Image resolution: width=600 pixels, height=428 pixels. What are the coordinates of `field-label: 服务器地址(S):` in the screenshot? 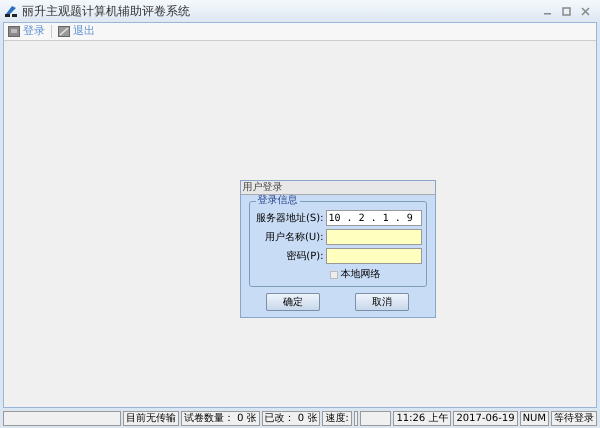 It's located at (290, 219).